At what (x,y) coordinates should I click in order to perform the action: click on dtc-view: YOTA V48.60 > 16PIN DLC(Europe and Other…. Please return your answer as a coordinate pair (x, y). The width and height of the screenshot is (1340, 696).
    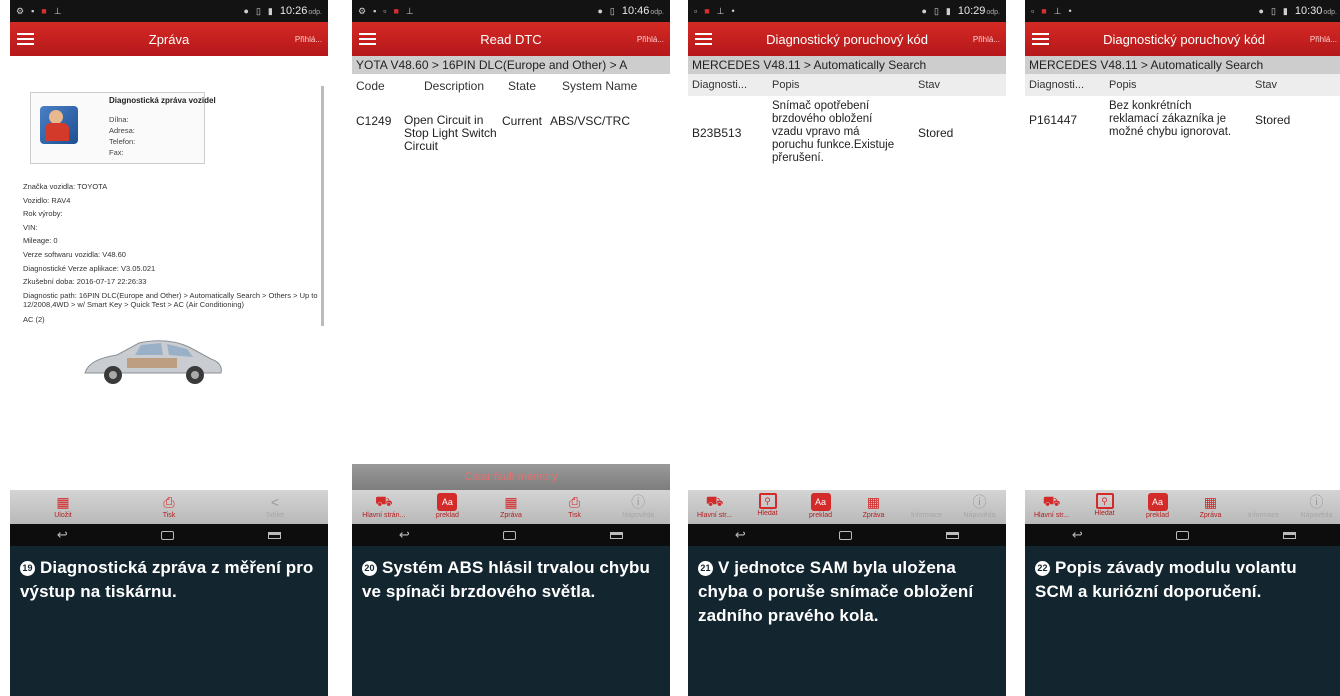
    Looking at the image, I should click on (511, 273).